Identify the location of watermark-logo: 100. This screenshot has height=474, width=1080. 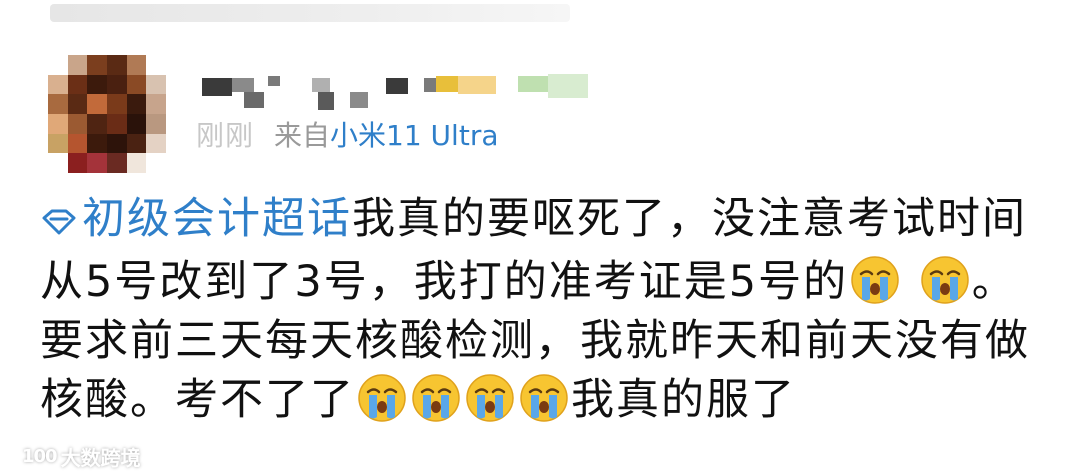
(40, 456).